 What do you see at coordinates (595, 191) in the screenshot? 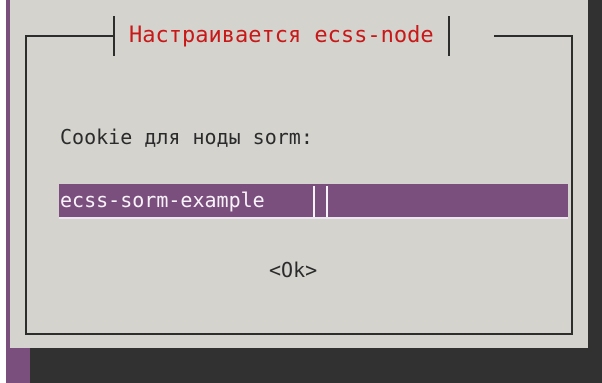
I see `dialog-shadow-right` at bounding box center [595, 191].